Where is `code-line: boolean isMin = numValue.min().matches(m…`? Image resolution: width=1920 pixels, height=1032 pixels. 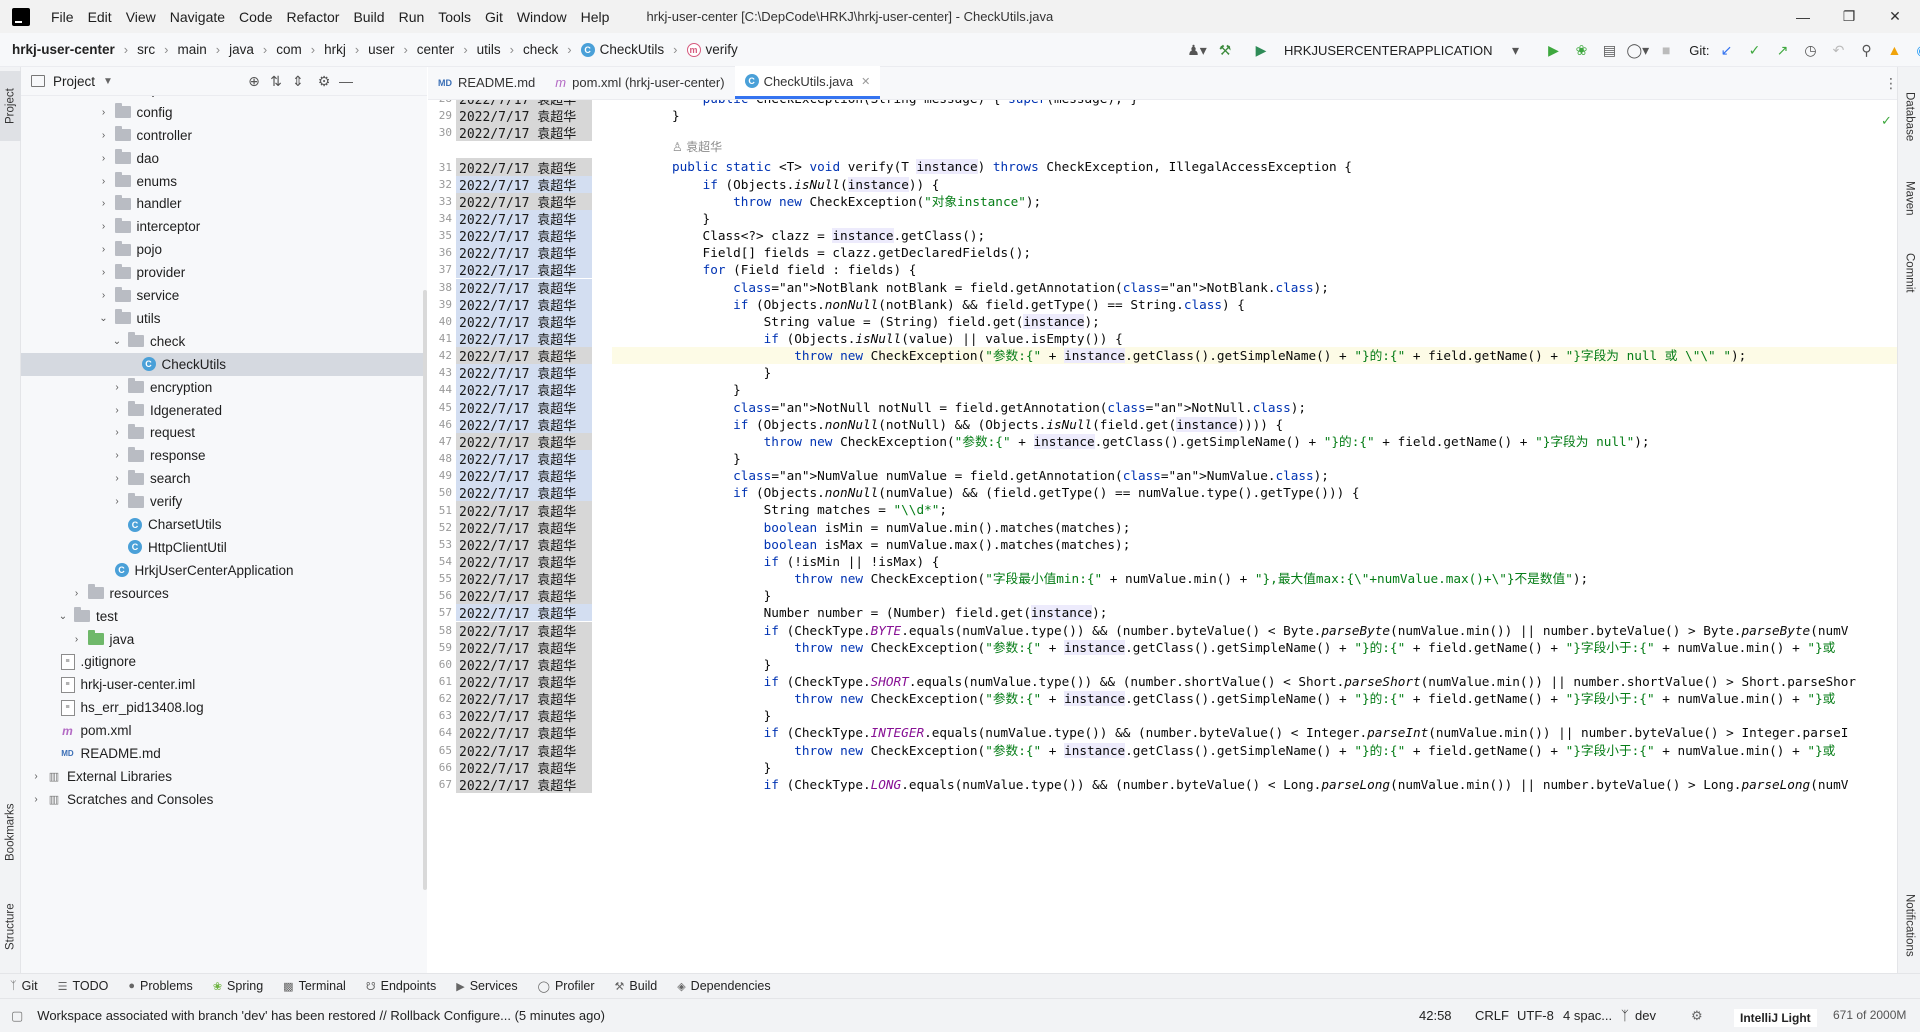
code-line: boolean isMin = numValue.min().matches(m… is located at coordinates (1254, 527).